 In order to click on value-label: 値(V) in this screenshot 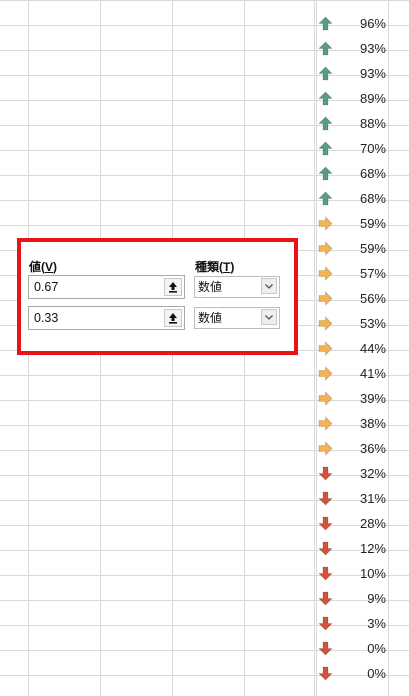, I will do `click(43, 267)`.